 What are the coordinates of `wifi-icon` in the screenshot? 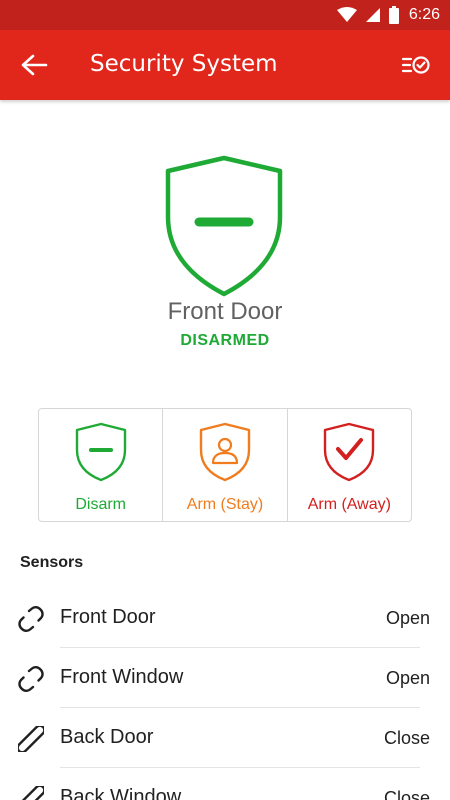 It's located at (346, 14).